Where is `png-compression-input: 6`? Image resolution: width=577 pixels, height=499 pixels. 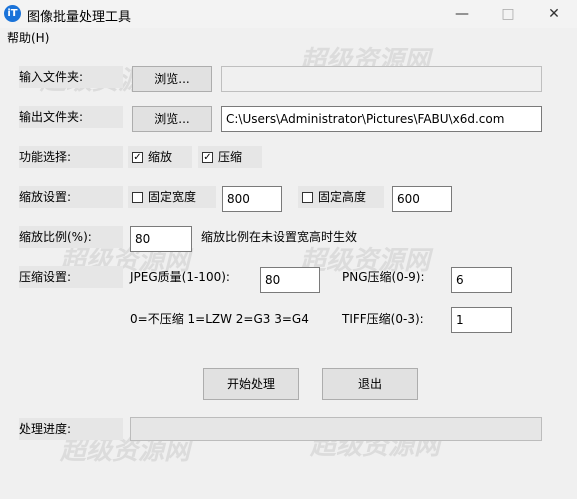
png-compression-input: 6 is located at coordinates (481, 280).